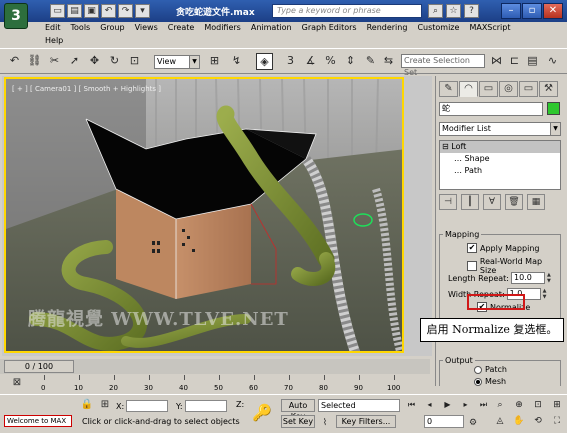 Image resolution: width=567 pixels, height=433 pixels. I want to click on object-name-field: 蛇, so click(491, 109).